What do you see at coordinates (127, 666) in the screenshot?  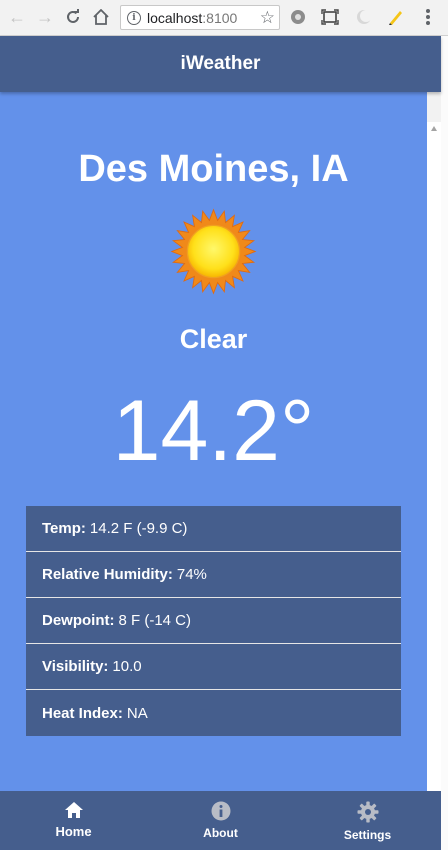 I see `detail-value: 10.0` at bounding box center [127, 666].